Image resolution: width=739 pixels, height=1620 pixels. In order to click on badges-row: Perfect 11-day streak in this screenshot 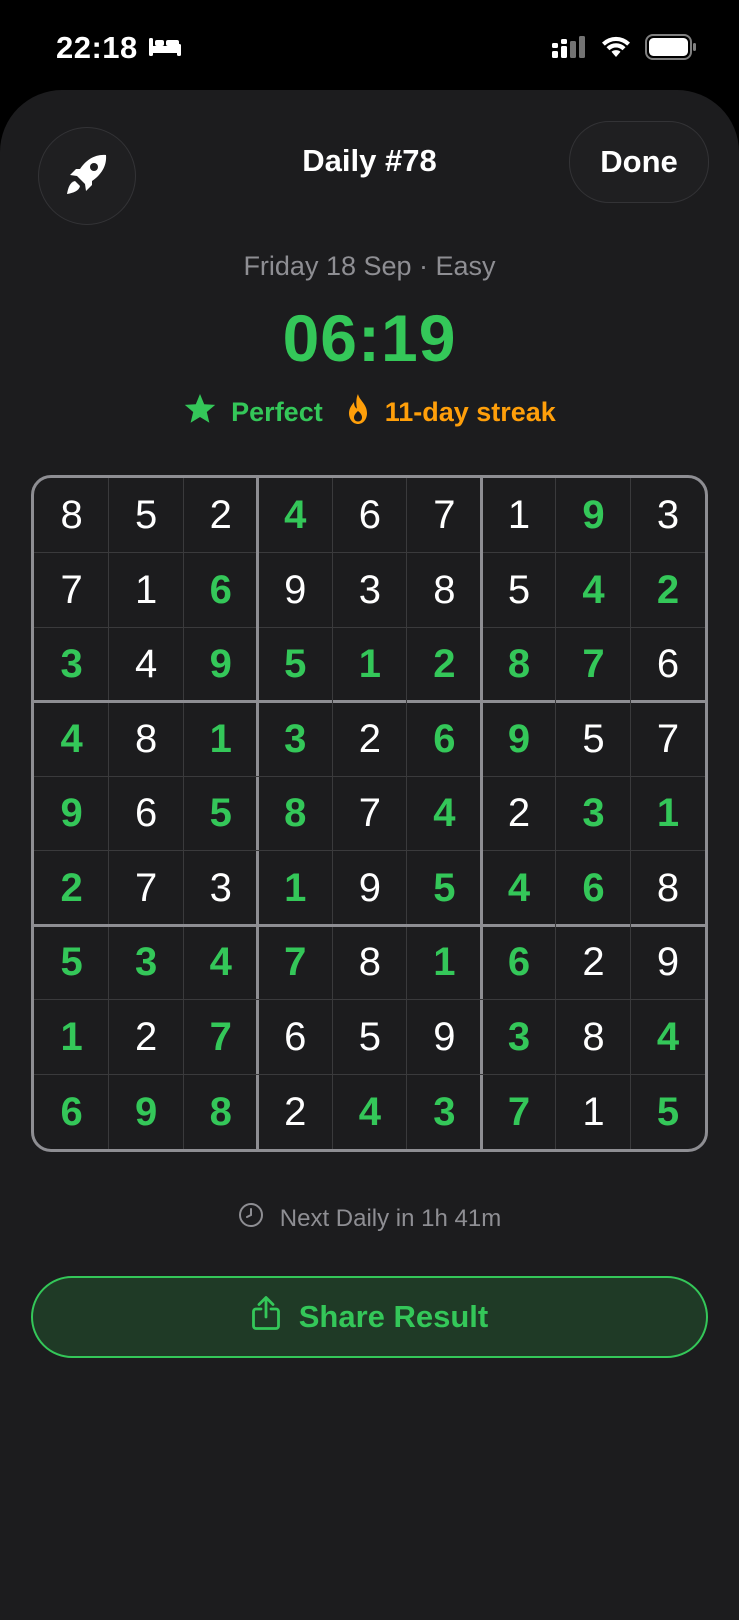, I will do `click(369, 412)`.